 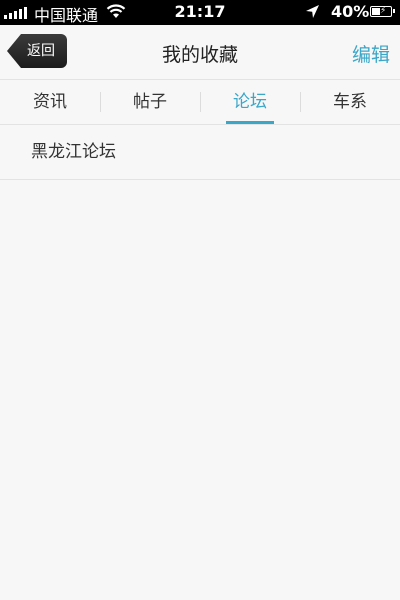 I want to click on navigation-bar: 返回 我的收藏 编辑, so click(x=200, y=52).